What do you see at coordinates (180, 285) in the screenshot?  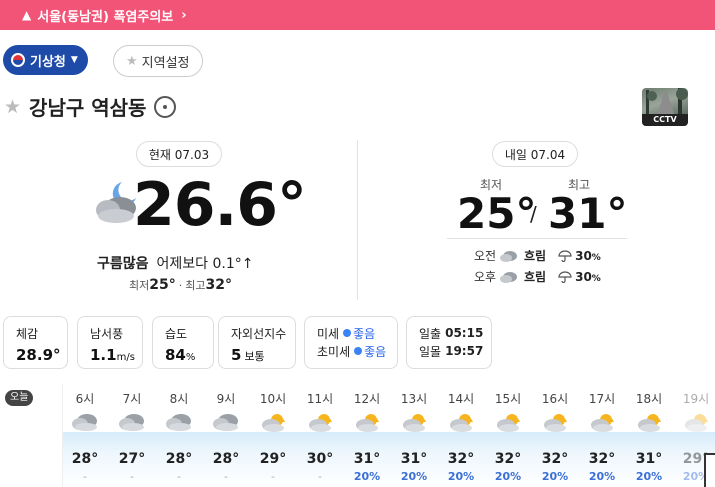 I see `current-minmax: 최저 25° · 최고 32°` at bounding box center [180, 285].